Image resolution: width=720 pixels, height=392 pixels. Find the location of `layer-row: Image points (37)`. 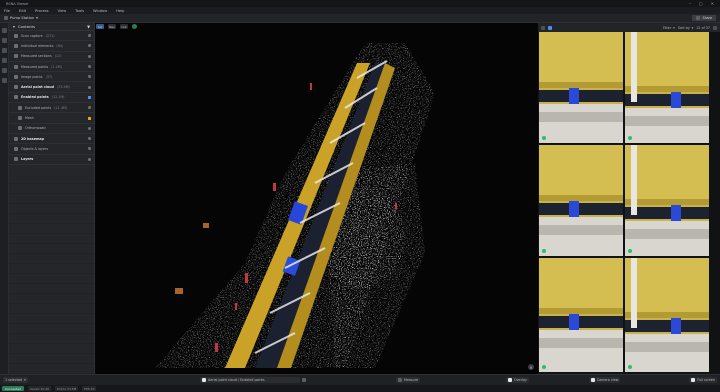

layer-row: Image points (37) is located at coordinates (51, 77).